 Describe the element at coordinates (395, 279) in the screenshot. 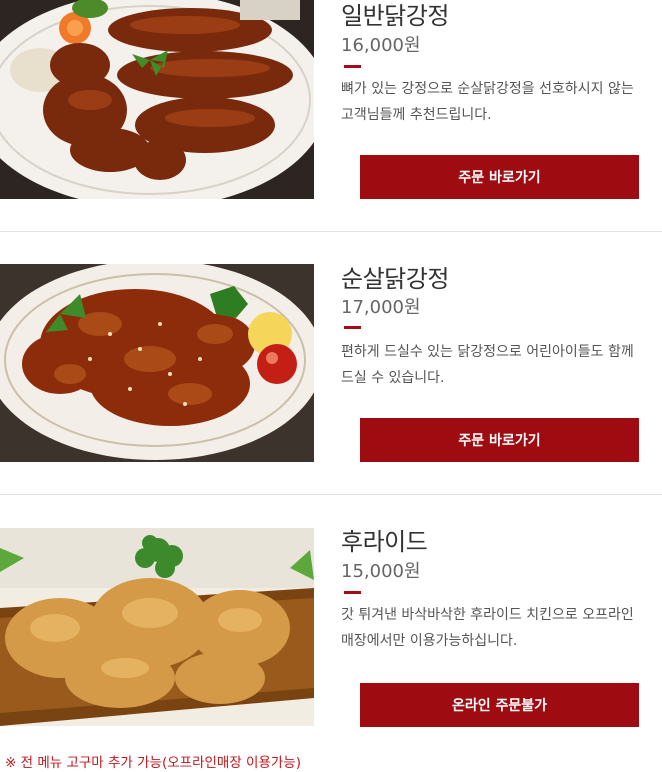

I see `menu-name: 순살닭강정` at that location.